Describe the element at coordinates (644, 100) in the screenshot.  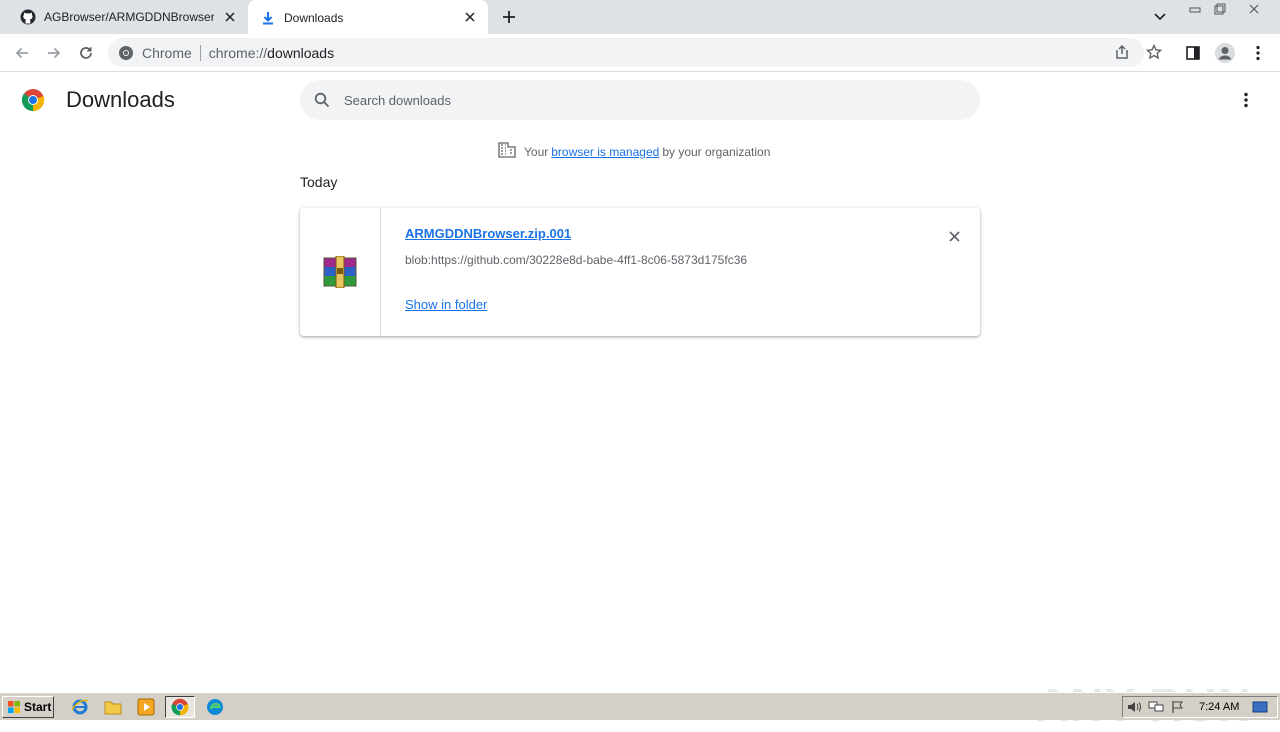
I see `search-input` at that location.